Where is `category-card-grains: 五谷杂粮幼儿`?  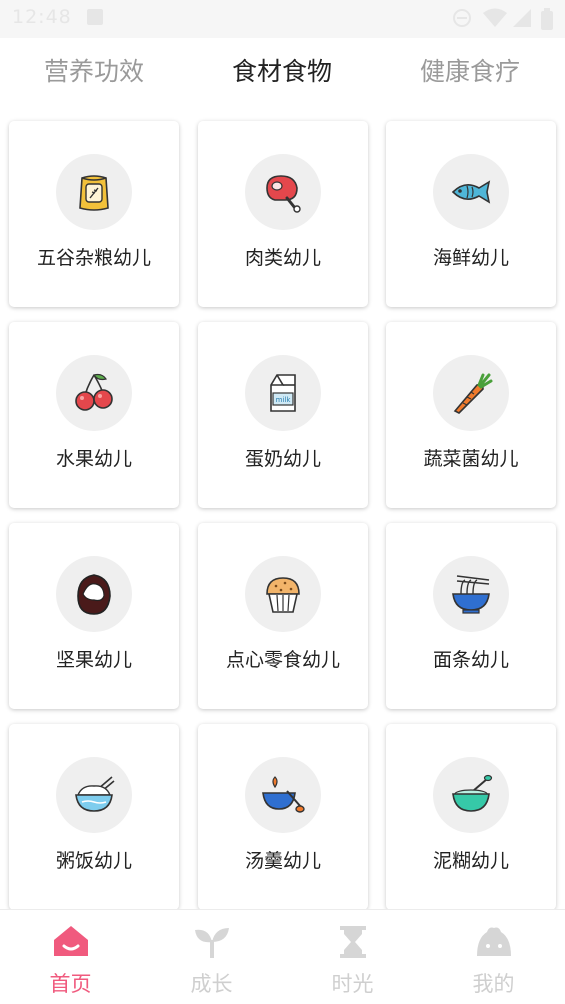
category-card-grains: 五谷杂粮幼儿 is located at coordinates (94, 214).